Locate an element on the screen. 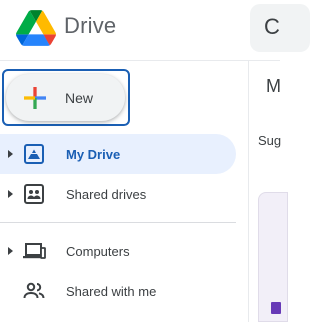  sidebar-item-my-drive: My Drive is located at coordinates (118, 154).